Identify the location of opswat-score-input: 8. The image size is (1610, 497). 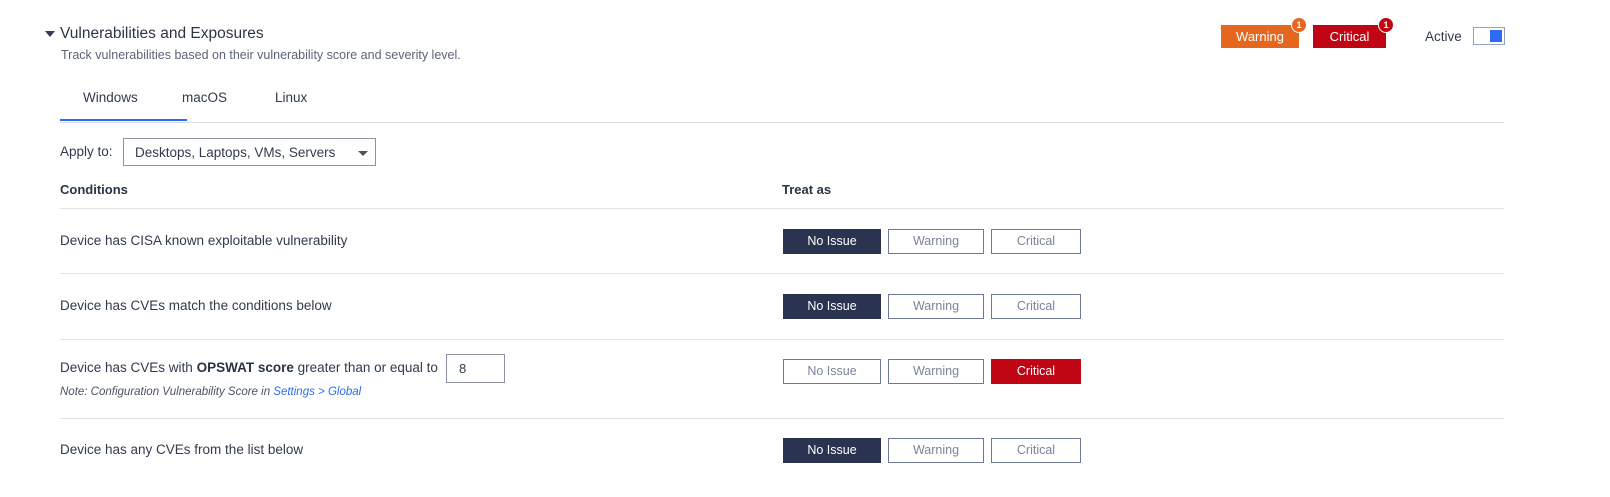
(475, 368).